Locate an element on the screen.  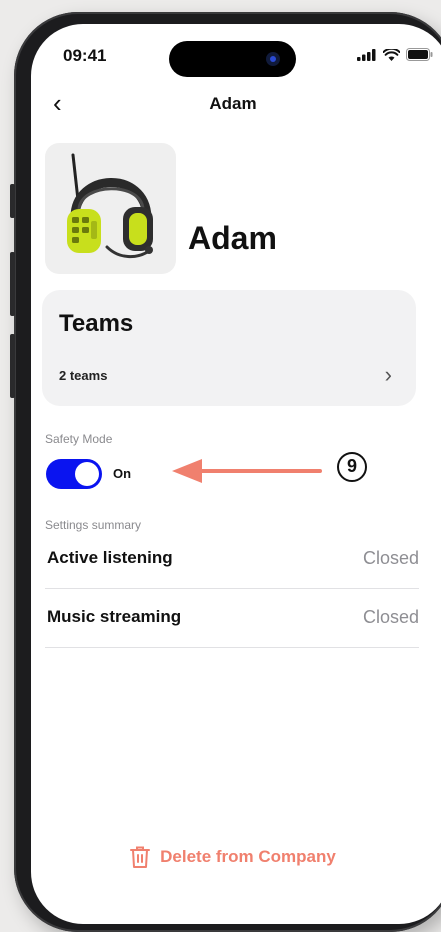
chevron-right-icon: › is located at coordinates (388, 374).